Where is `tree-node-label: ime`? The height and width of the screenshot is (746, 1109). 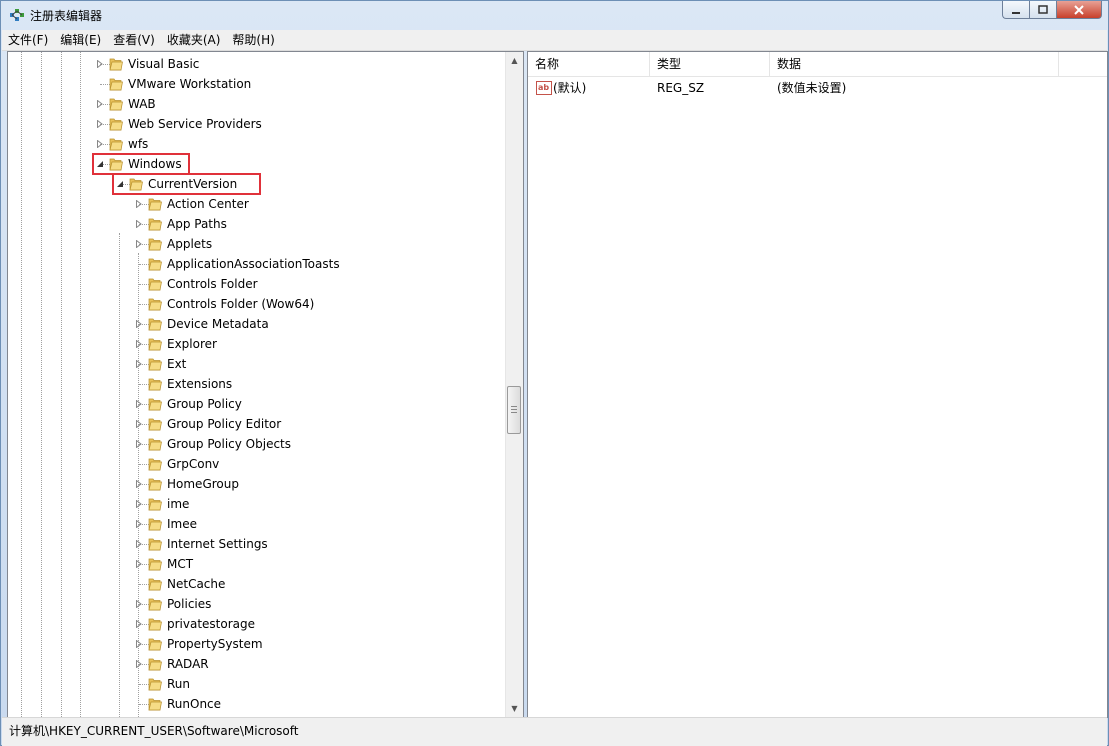
tree-node-label: ime is located at coordinates (178, 504).